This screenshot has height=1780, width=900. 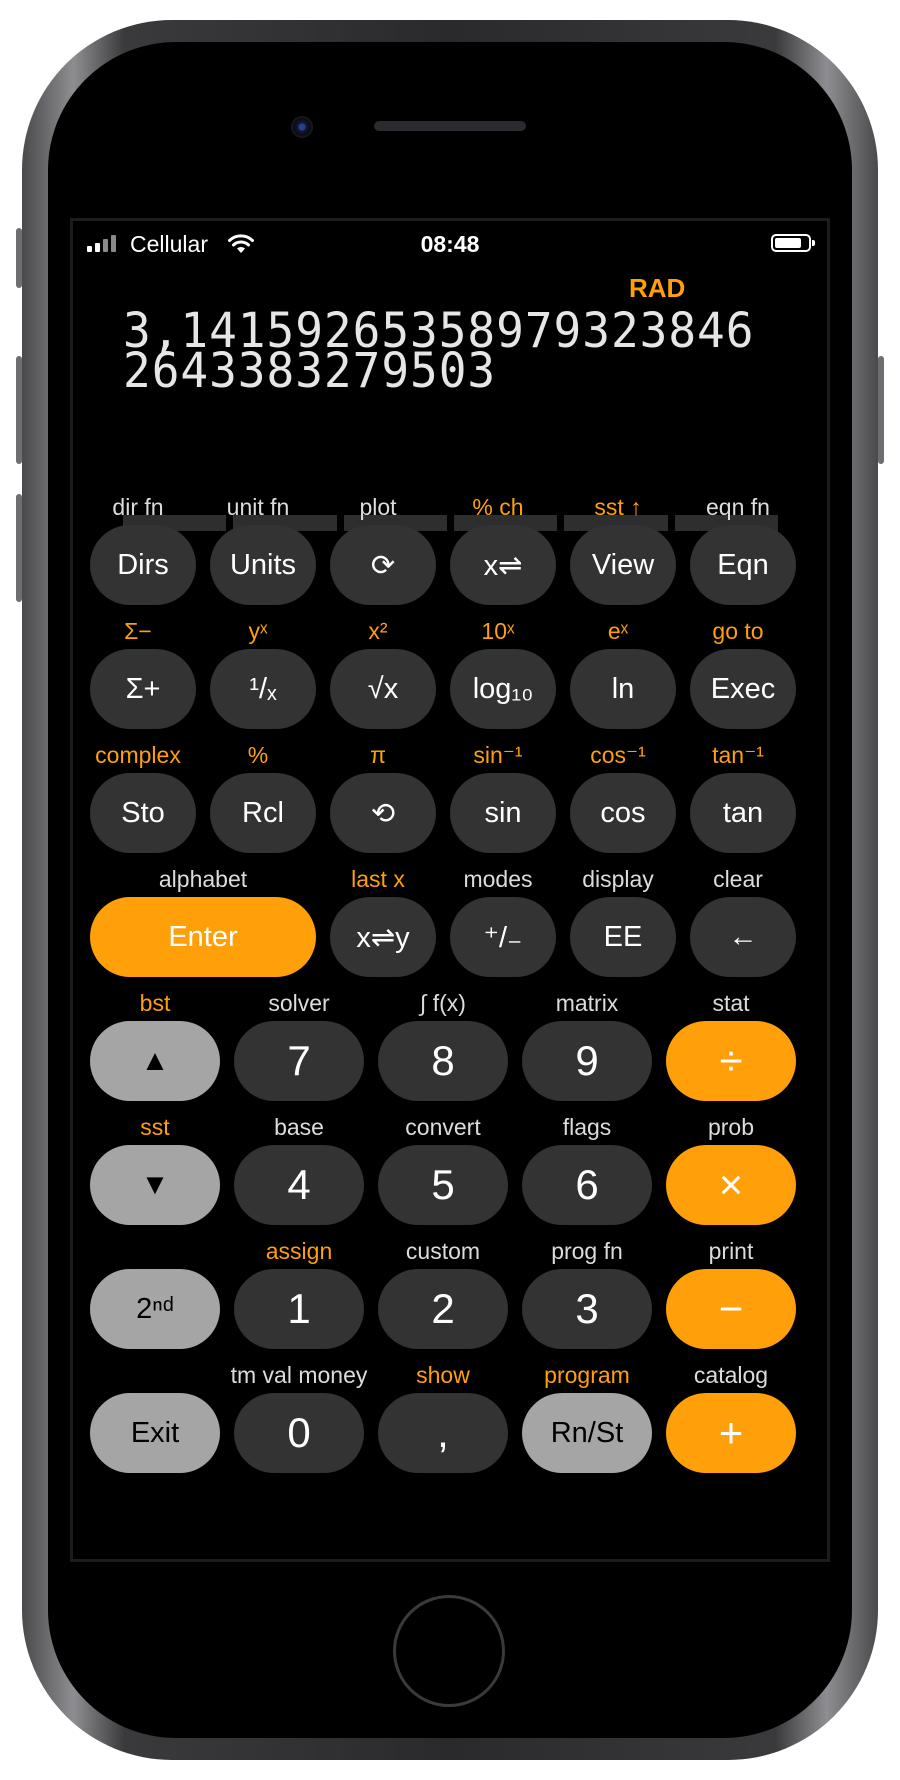 I want to click on label-y-power-x: yˣ, so click(x=258, y=631).